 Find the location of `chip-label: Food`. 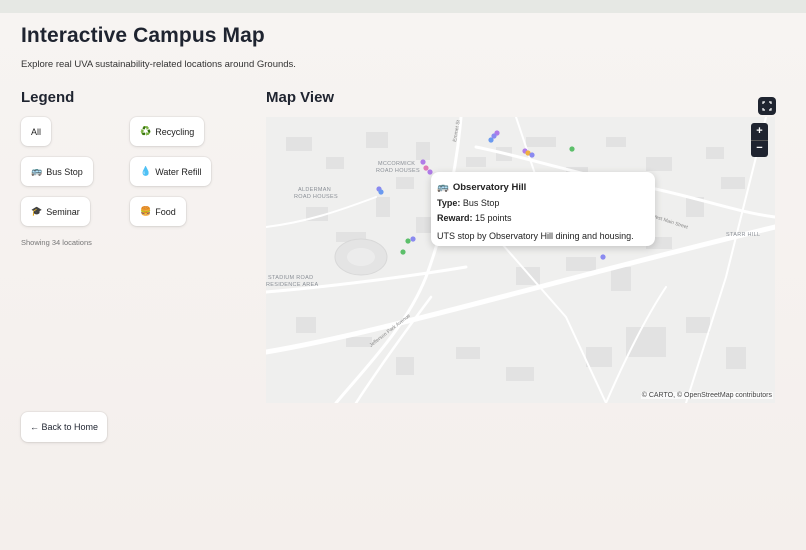

chip-label: Food is located at coordinates (165, 211).